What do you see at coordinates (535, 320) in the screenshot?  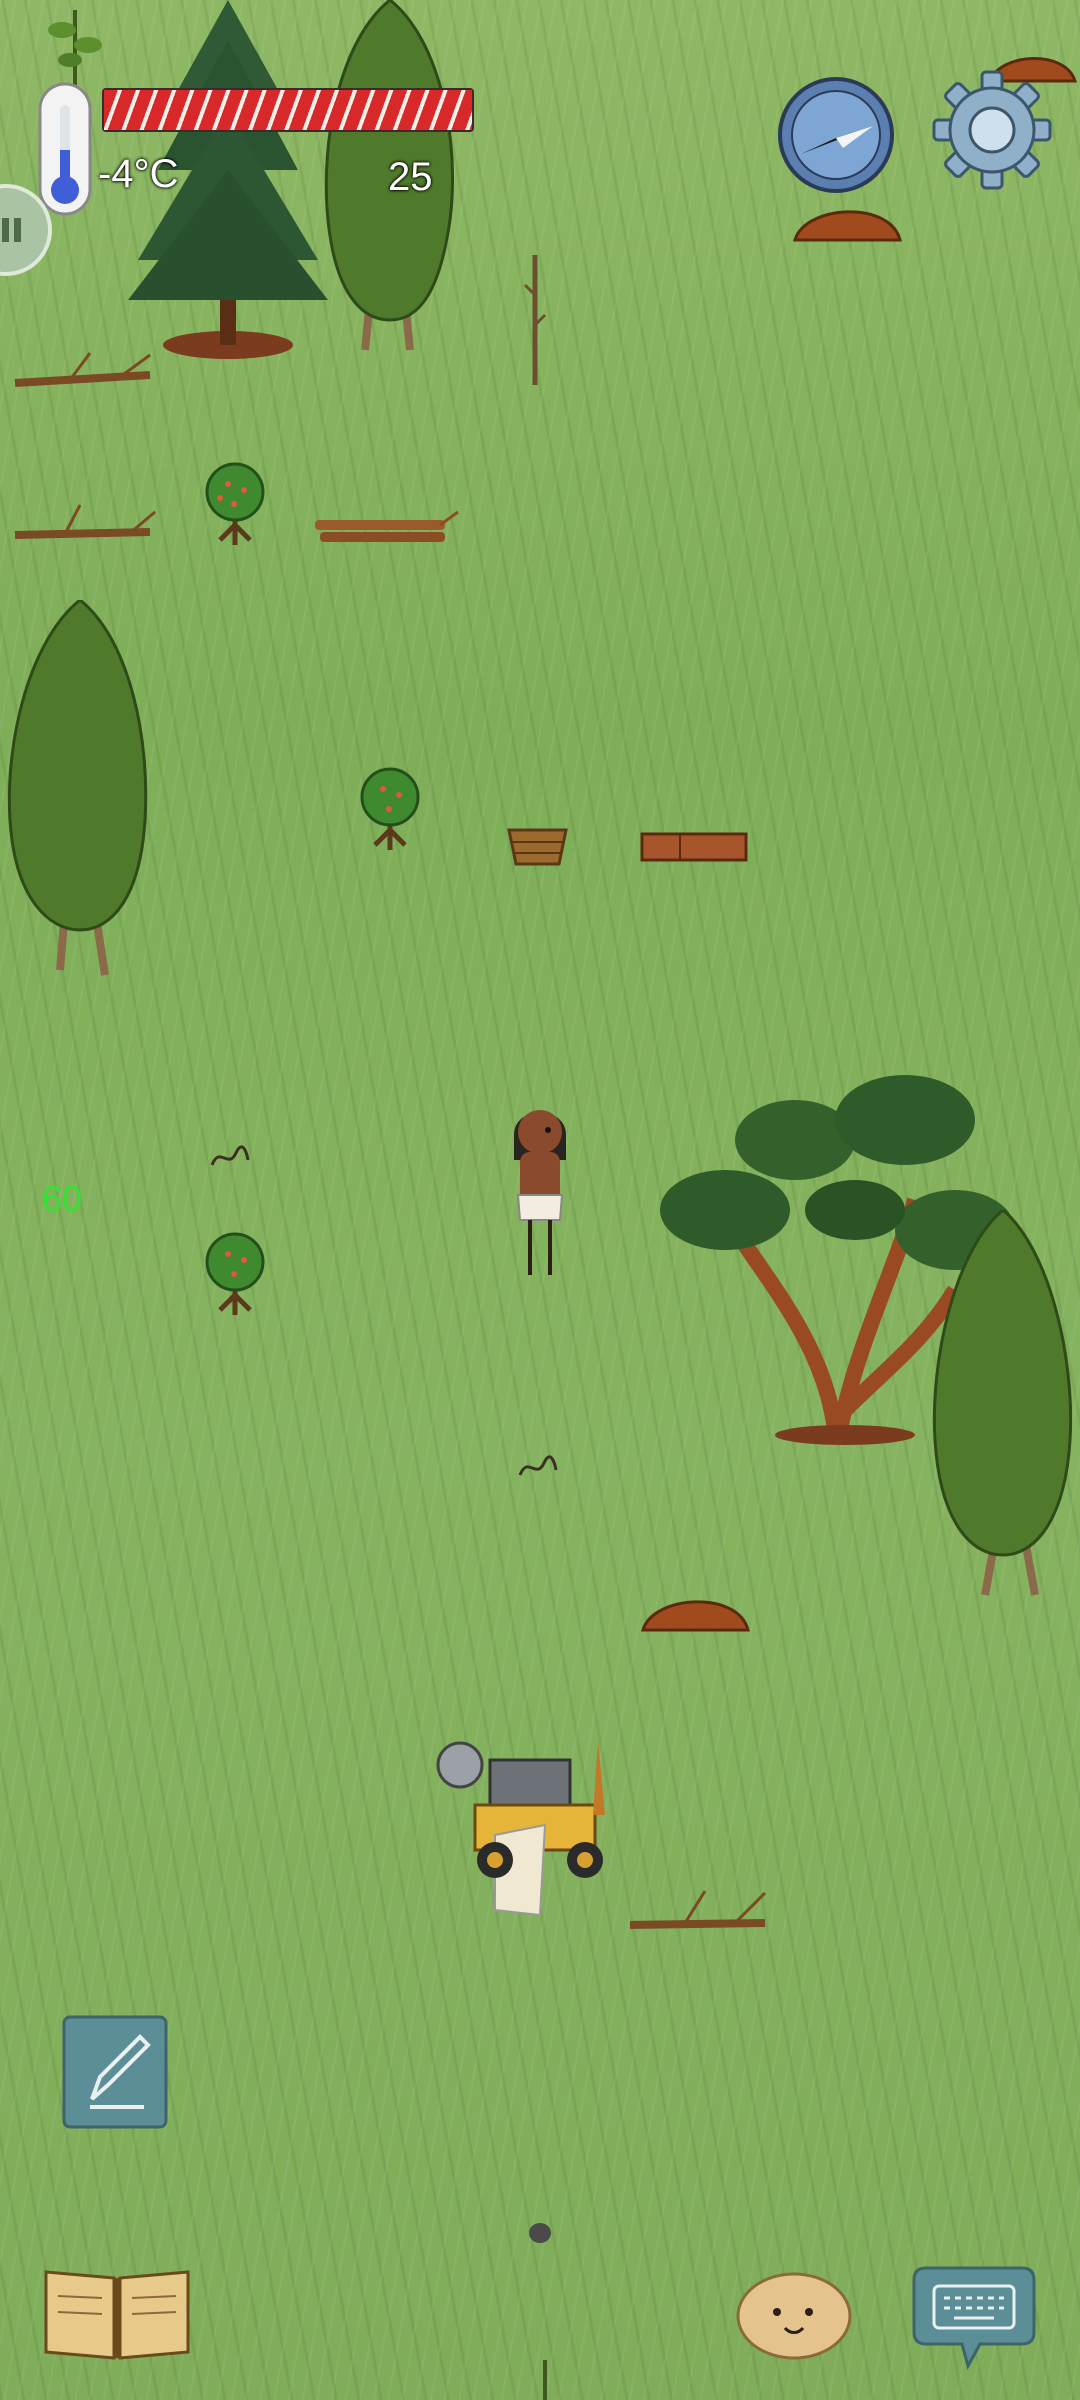 I see `thin-sapling` at bounding box center [535, 320].